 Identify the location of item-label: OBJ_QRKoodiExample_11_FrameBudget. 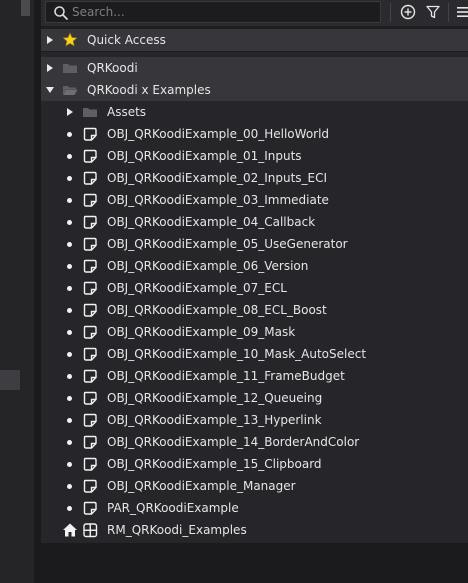
(226, 376).